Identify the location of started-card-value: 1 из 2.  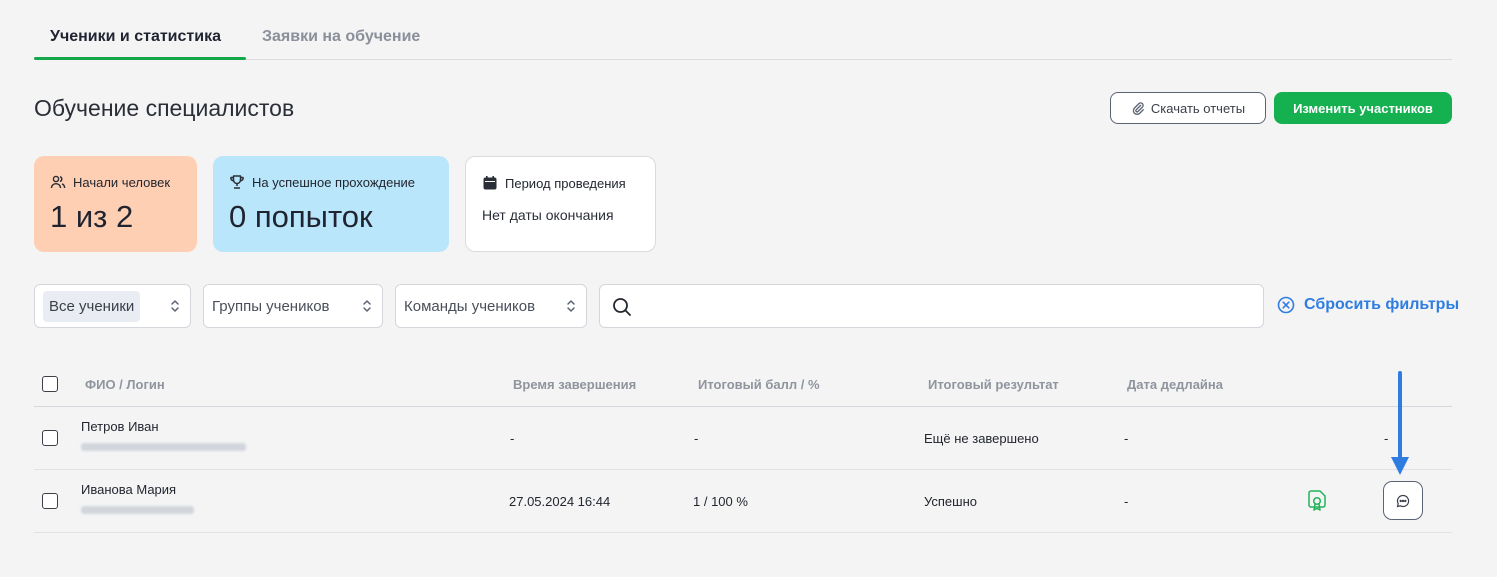
(92, 216).